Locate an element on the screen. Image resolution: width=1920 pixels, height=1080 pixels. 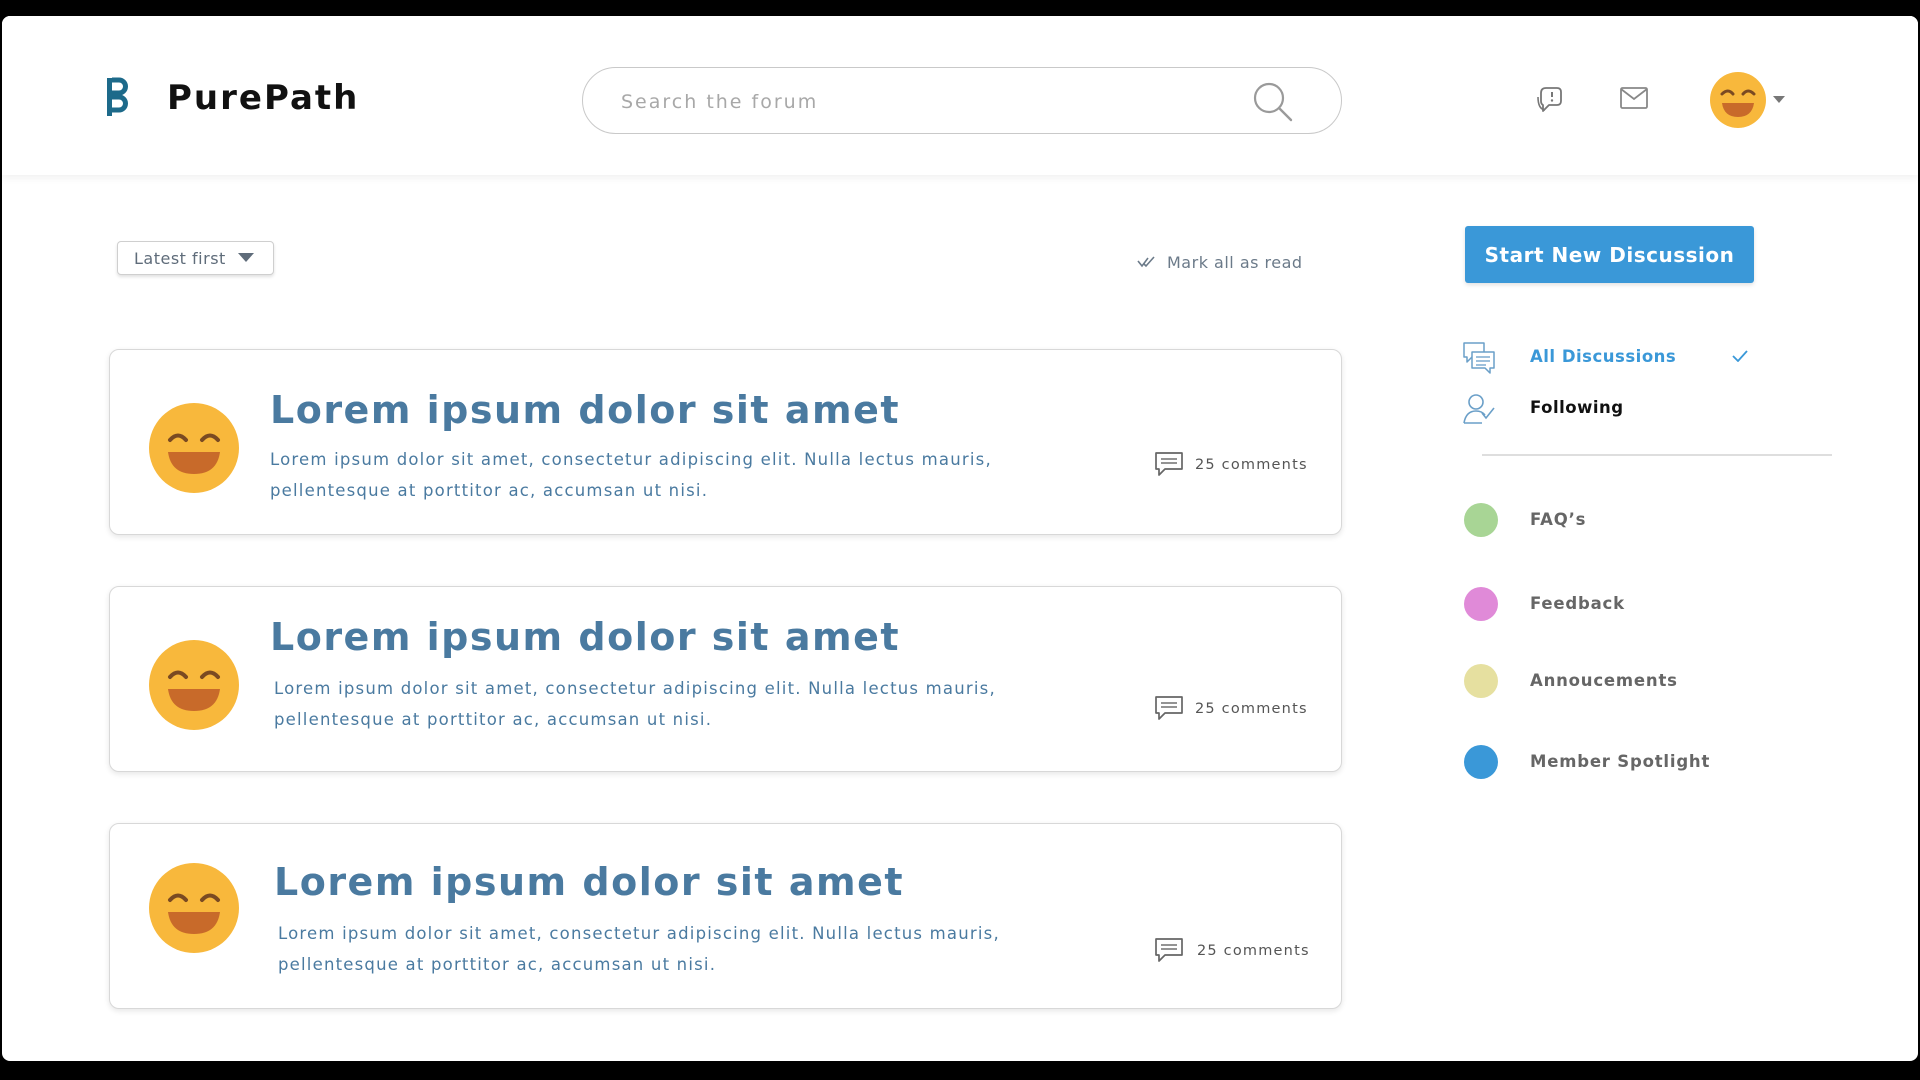
sort-label: Latest first is located at coordinates (180, 258).